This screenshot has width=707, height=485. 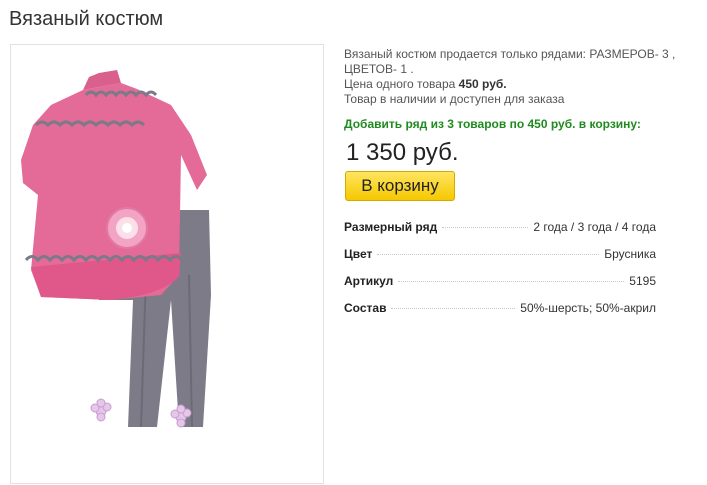 I want to click on unit-price-value: 450 руб., so click(x=482, y=84).